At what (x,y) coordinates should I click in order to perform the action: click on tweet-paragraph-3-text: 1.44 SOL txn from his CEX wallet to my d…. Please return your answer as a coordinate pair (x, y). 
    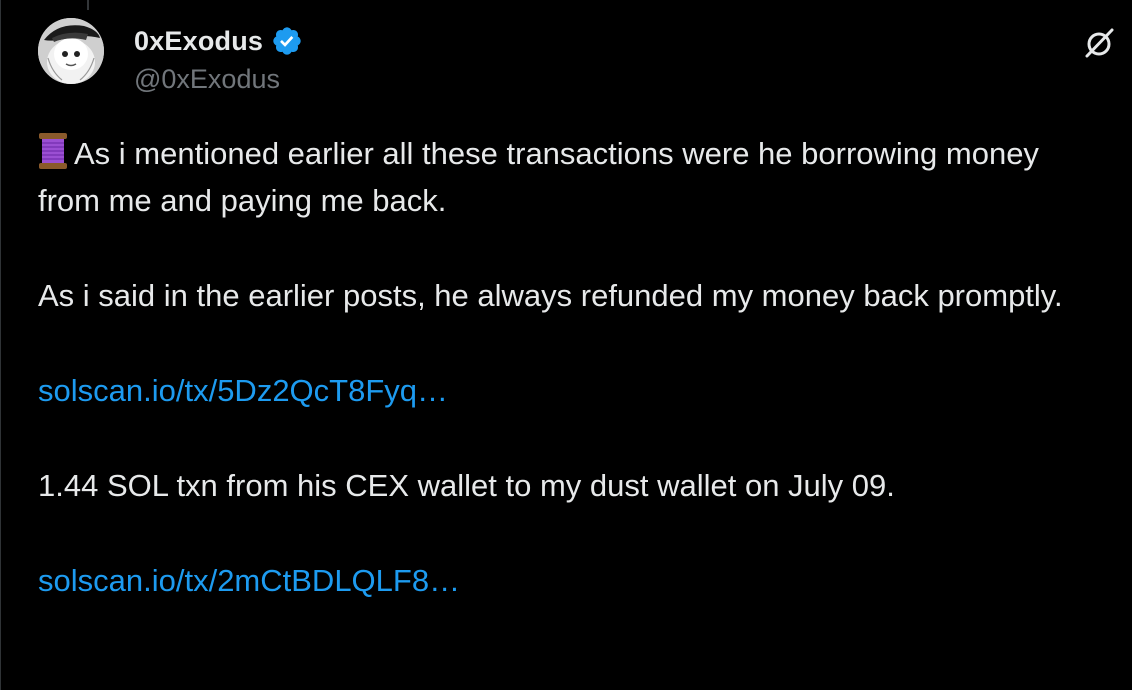
    Looking at the image, I should click on (466, 485).